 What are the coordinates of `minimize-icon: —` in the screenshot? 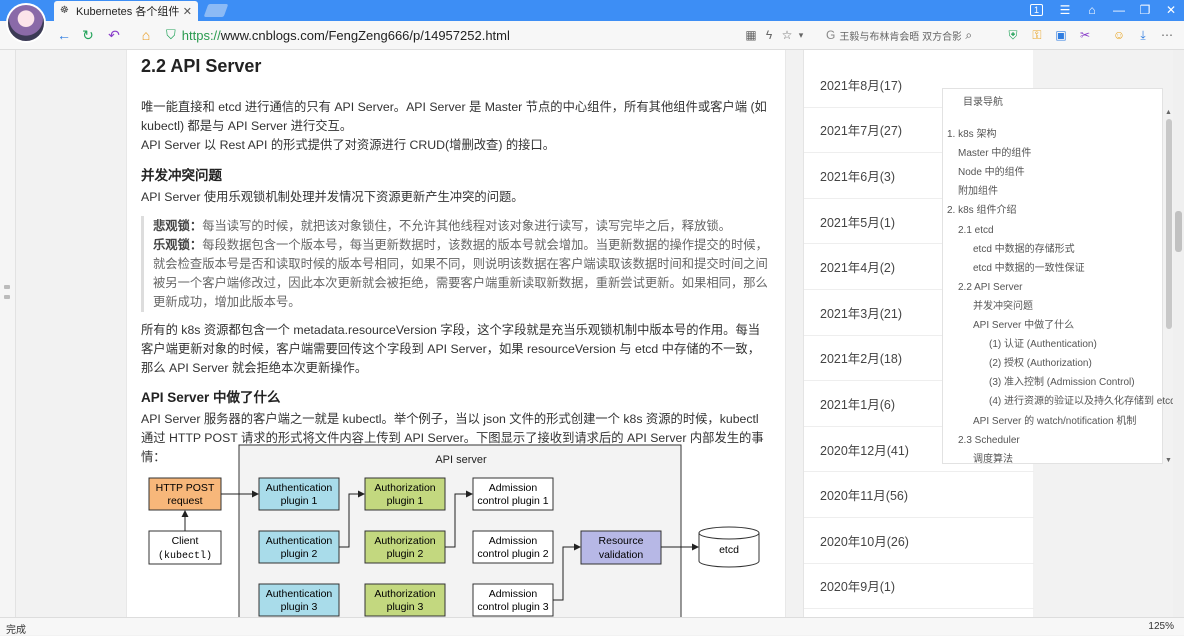 It's located at (1119, 10).